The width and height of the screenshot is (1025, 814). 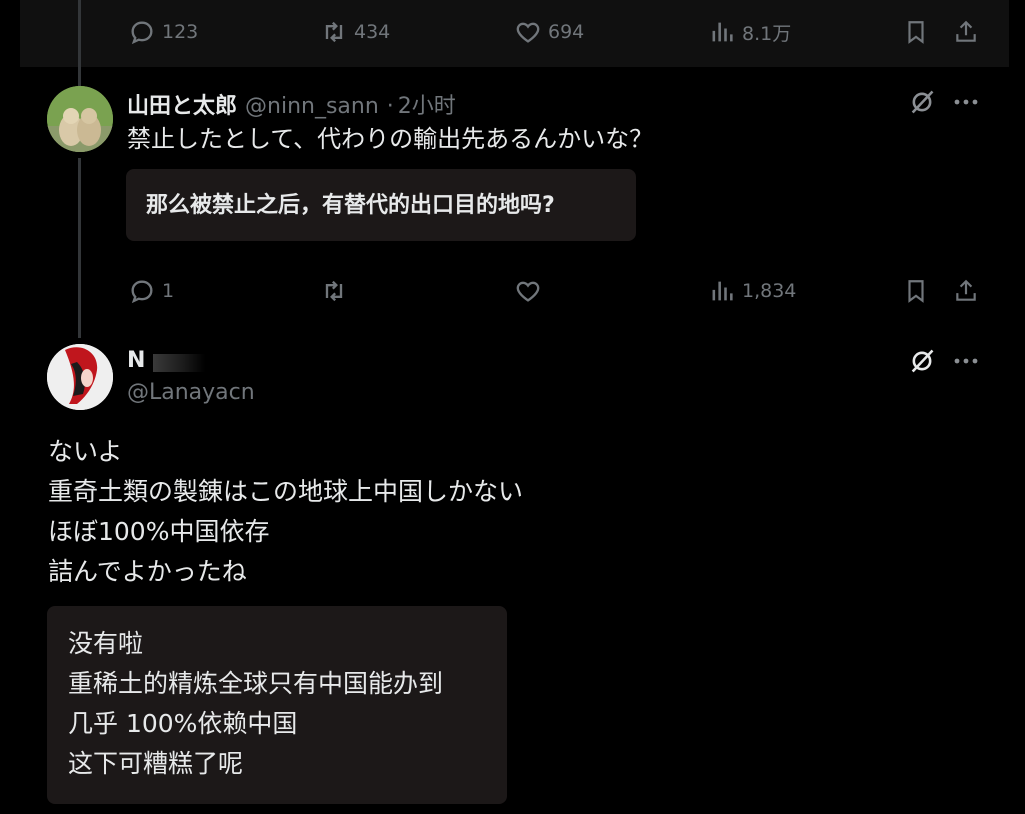 I want to click on thread-line-top, so click(x=79, y=44).